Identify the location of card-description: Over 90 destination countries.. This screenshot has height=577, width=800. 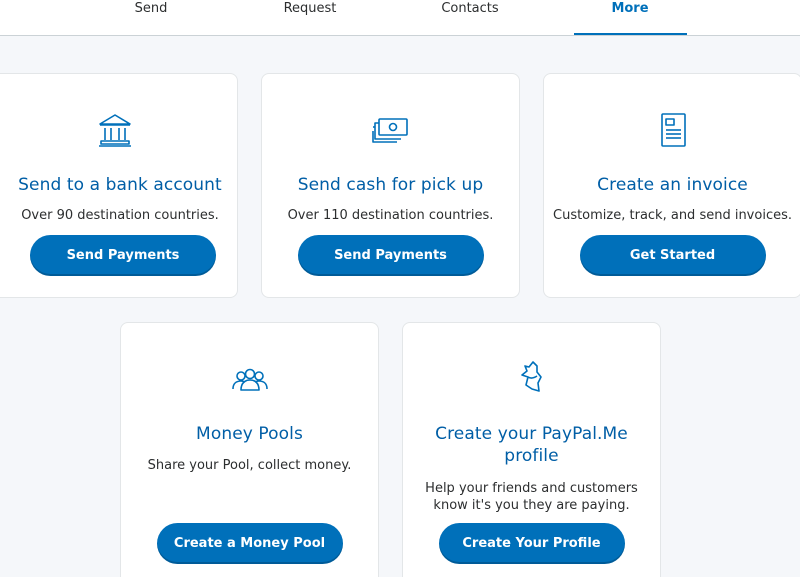
(120, 215).